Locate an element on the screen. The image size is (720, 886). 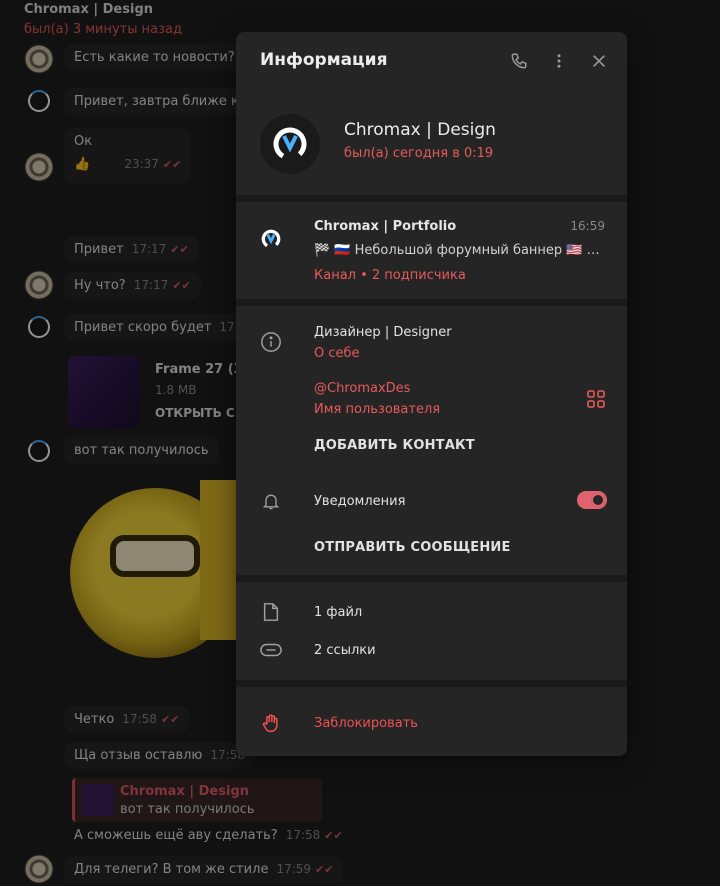
hand-block-icon is located at coordinates (271, 723).